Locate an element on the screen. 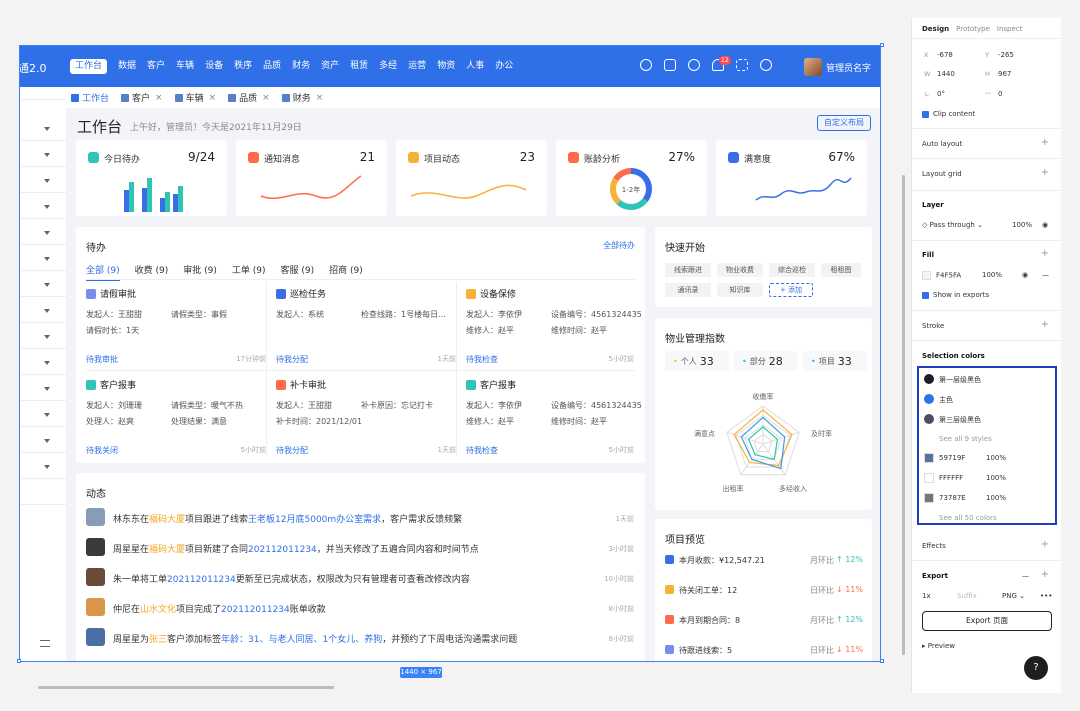 This screenshot has width=1080, height=711. tab-prototype: Prototype is located at coordinates (973, 29).